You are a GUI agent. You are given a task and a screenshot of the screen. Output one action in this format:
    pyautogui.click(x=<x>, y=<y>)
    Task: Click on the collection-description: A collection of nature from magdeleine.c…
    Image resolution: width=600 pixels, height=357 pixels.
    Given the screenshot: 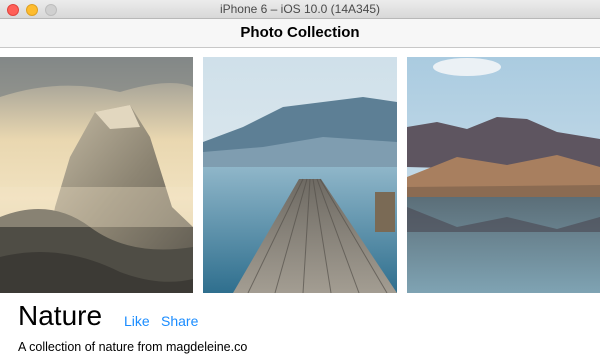 What is the action you would take?
    pyautogui.click(x=133, y=347)
    